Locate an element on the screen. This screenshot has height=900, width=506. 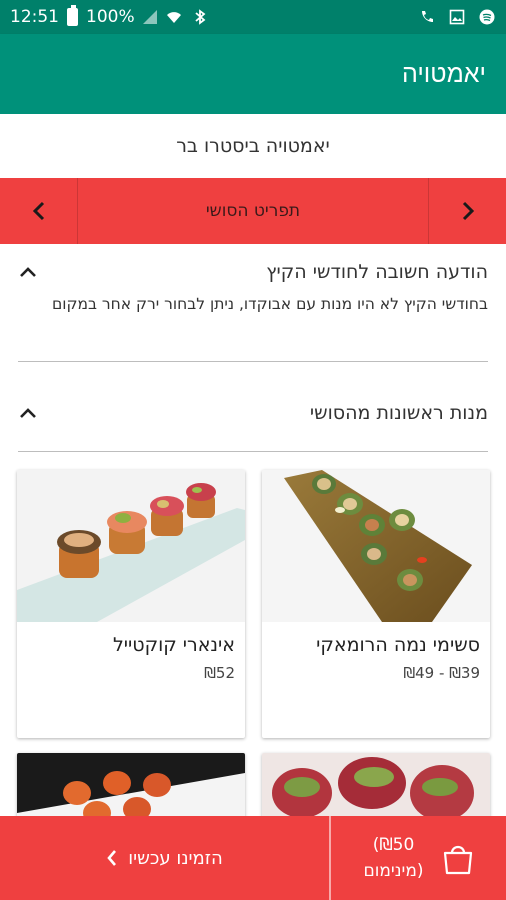
item-name: אינארי קוקטייל is located at coordinates (173, 645).